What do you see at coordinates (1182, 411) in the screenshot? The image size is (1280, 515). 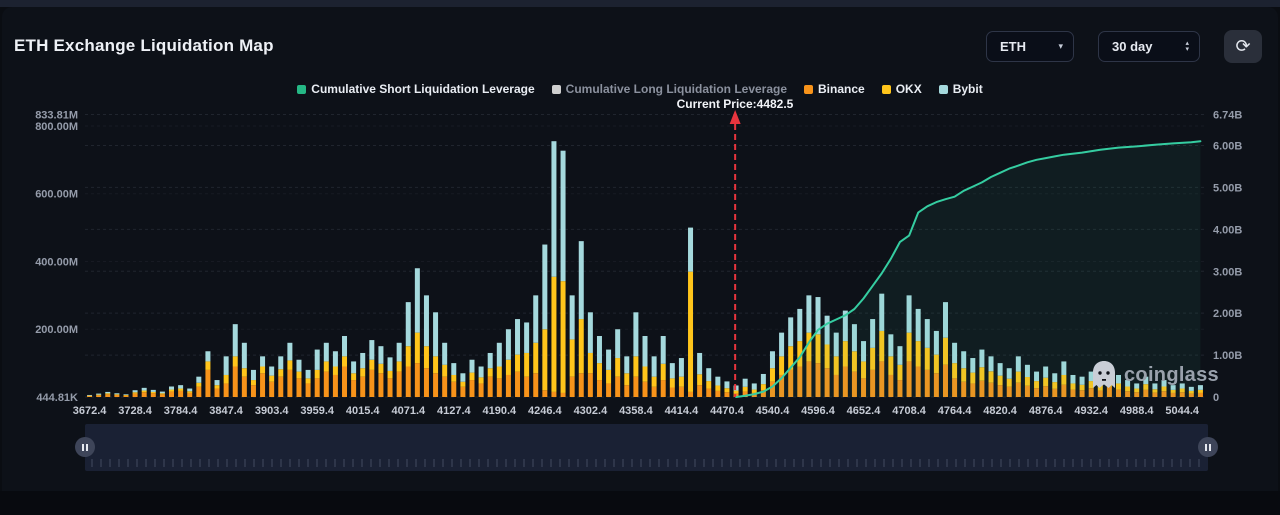 I see `svg-text: 5044.4` at bounding box center [1182, 411].